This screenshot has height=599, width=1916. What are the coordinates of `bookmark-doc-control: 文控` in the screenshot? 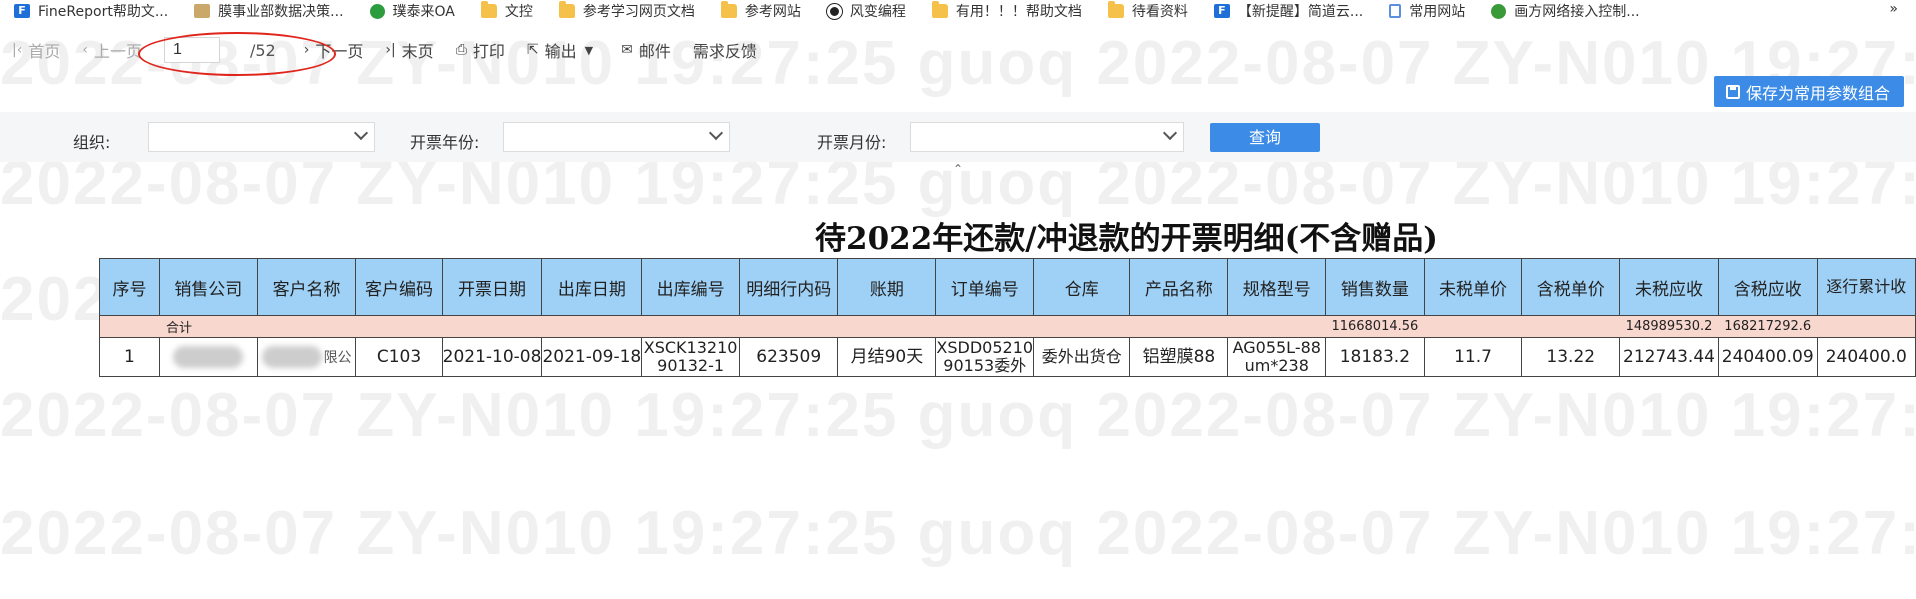 It's located at (506, 11).